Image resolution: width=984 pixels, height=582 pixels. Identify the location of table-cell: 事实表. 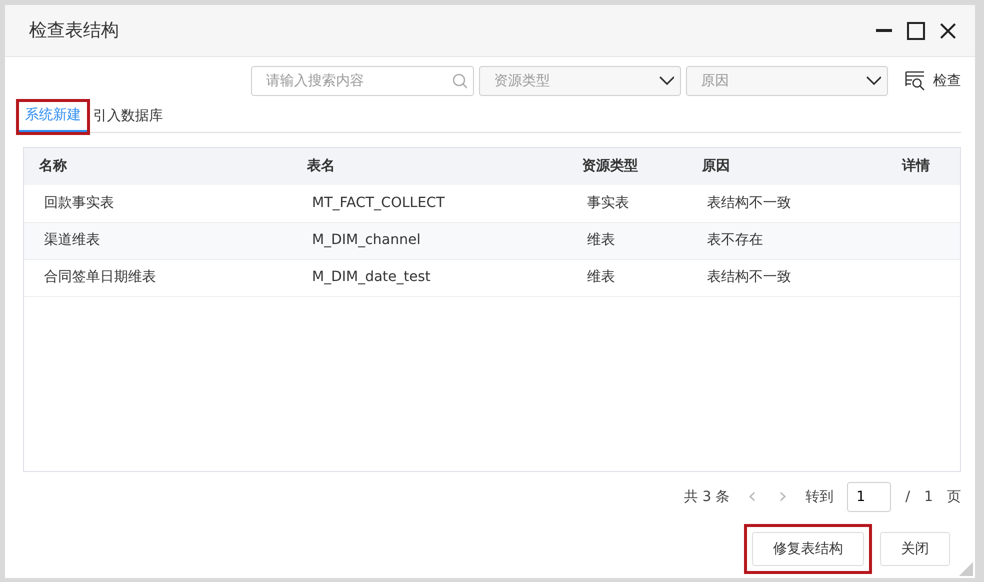
(627, 203).